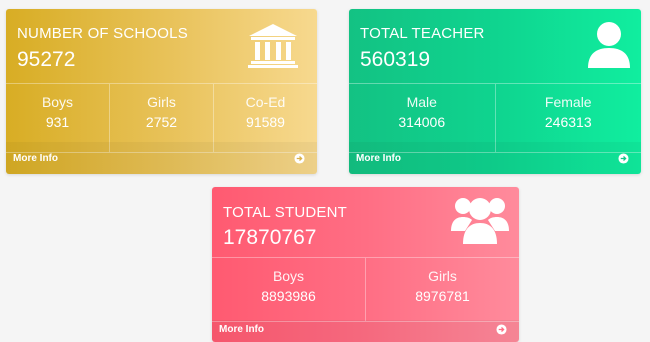  What do you see at coordinates (442, 296) in the screenshot?
I see `stat-value: 8976781` at bounding box center [442, 296].